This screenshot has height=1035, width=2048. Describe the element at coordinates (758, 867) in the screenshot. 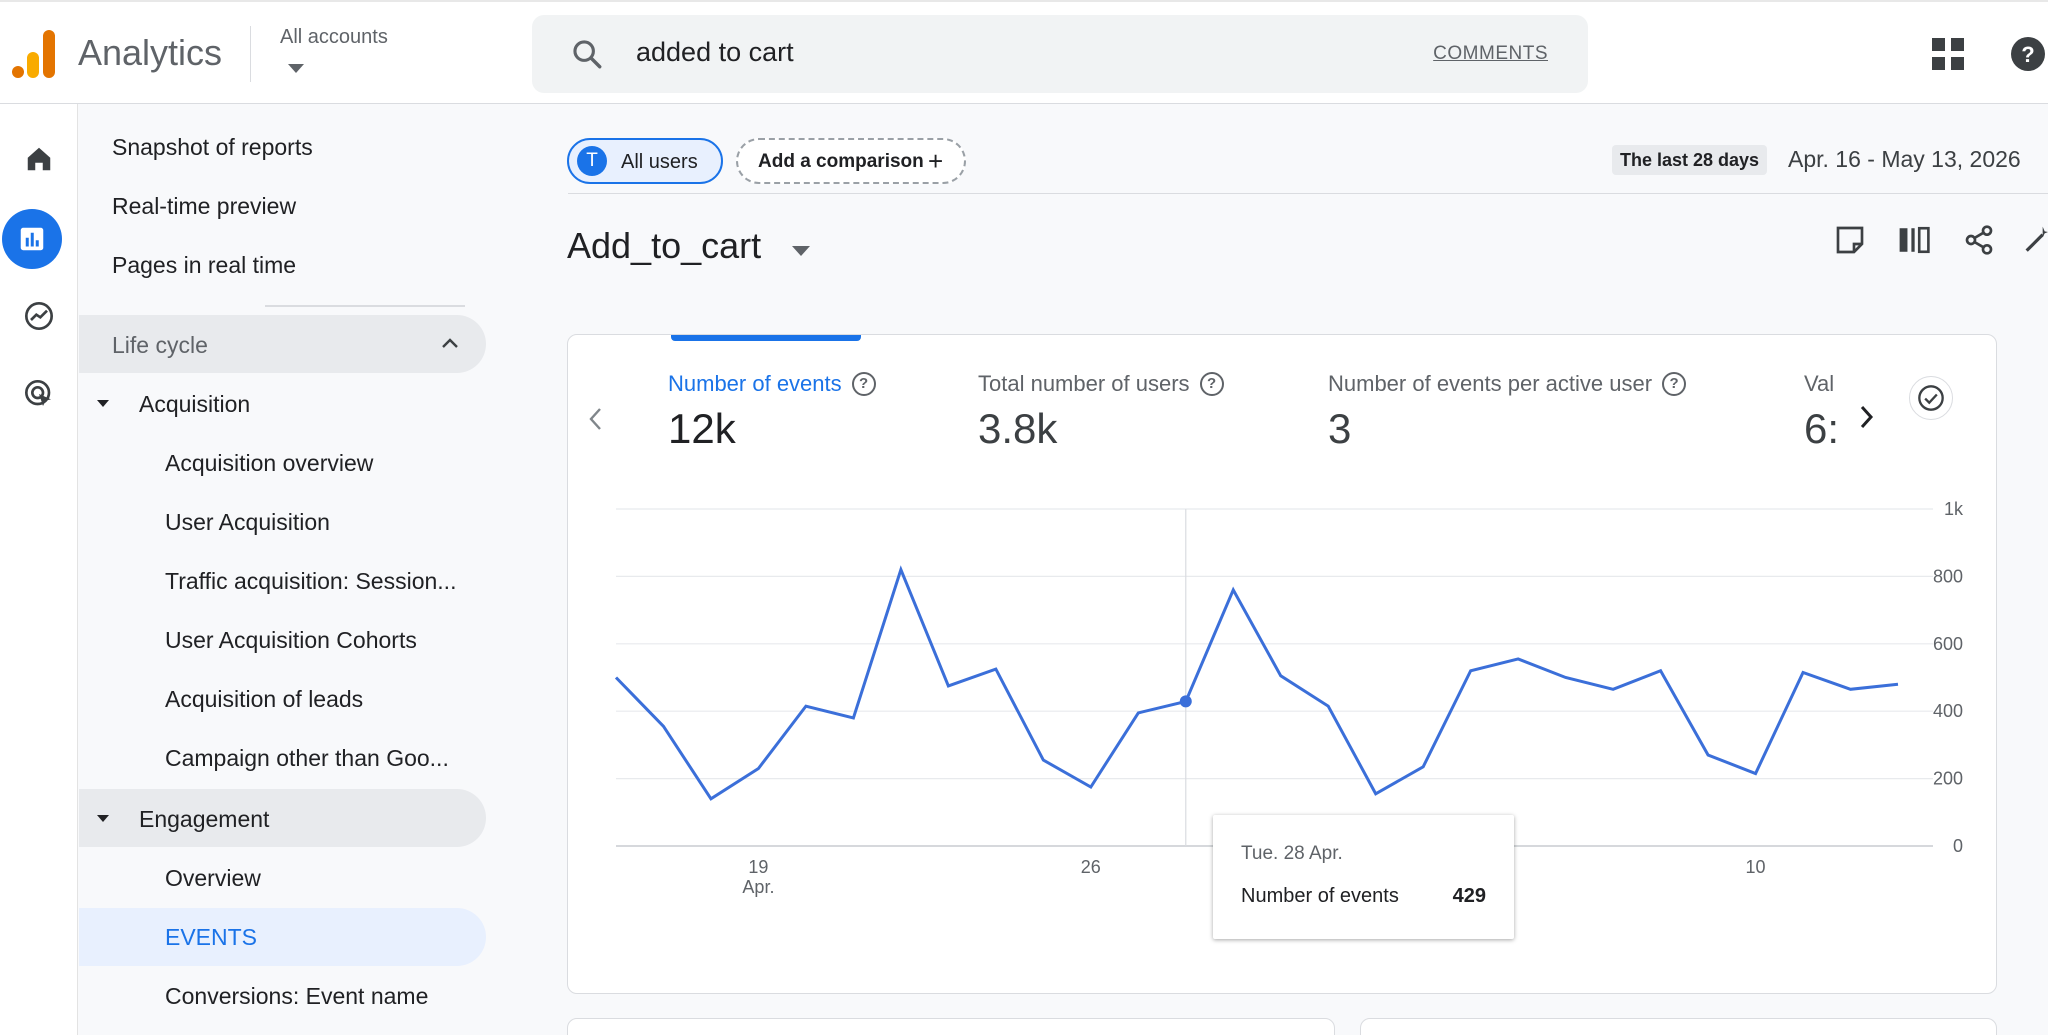

I see `x-tick-label: 19` at that location.